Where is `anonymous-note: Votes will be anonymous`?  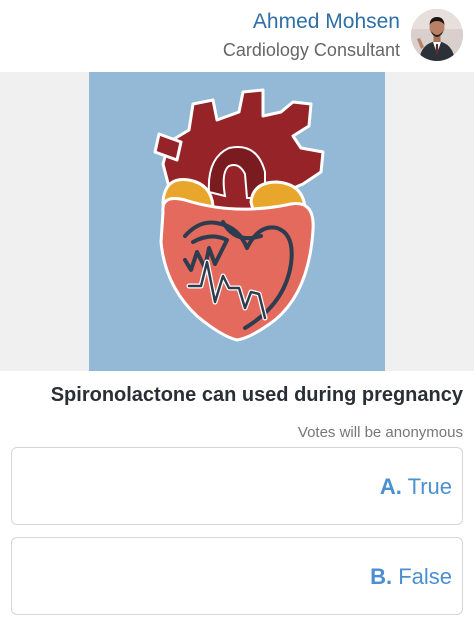
anonymous-note: Votes will be anonymous is located at coordinates (380, 432).